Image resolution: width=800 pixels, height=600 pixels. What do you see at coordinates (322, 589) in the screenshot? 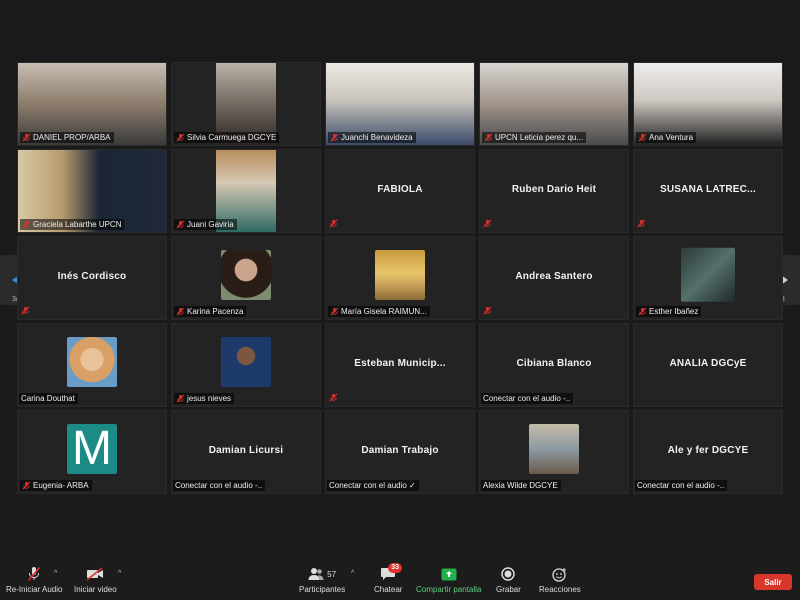
I see `participants-button-label: Participantes` at bounding box center [322, 589].